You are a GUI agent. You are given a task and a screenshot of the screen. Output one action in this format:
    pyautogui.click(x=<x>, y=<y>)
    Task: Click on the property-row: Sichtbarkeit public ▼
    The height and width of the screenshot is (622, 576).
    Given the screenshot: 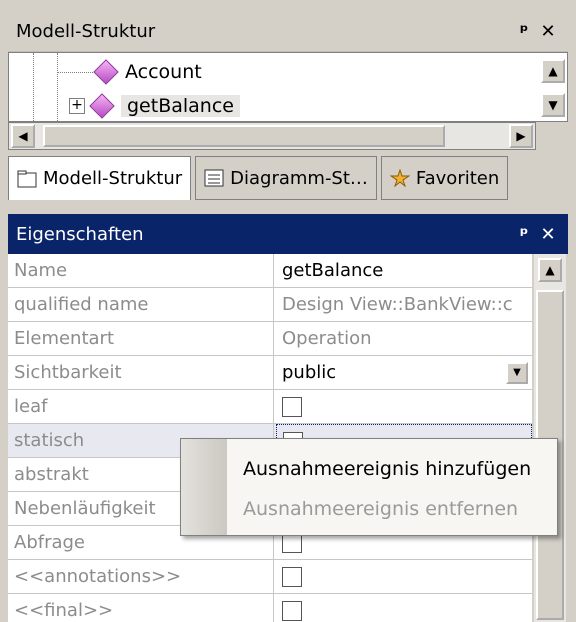 What is the action you would take?
    pyautogui.click(x=270, y=373)
    